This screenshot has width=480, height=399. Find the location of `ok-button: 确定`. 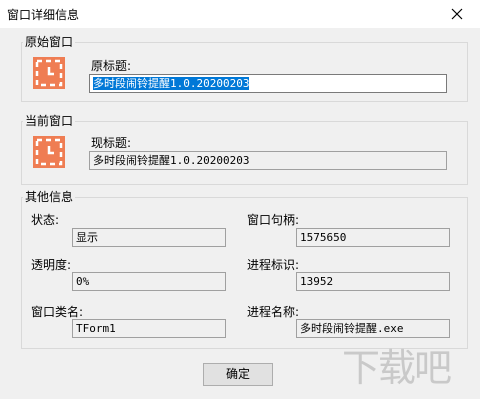

ok-button: 确定 is located at coordinates (238, 374).